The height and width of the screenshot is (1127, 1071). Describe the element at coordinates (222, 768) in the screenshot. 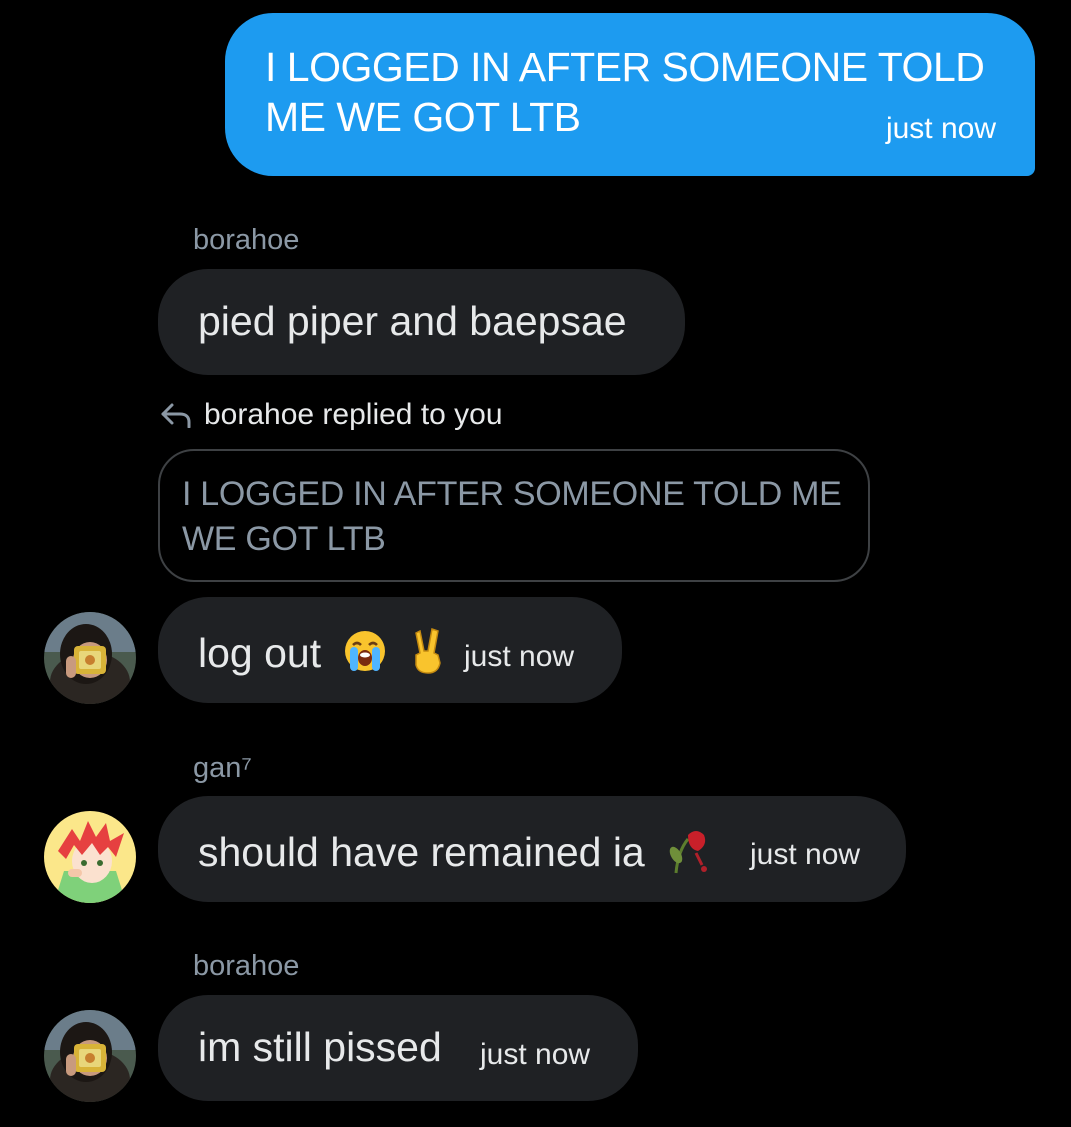

I see `sender-name: gan⁷` at that location.